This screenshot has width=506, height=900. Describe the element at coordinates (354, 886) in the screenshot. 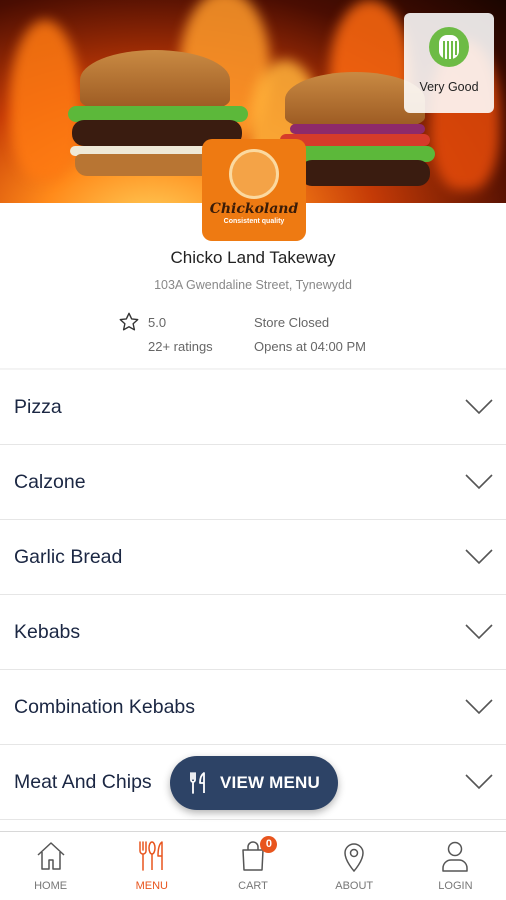

I see `nav-about-label: ABOUT` at that location.